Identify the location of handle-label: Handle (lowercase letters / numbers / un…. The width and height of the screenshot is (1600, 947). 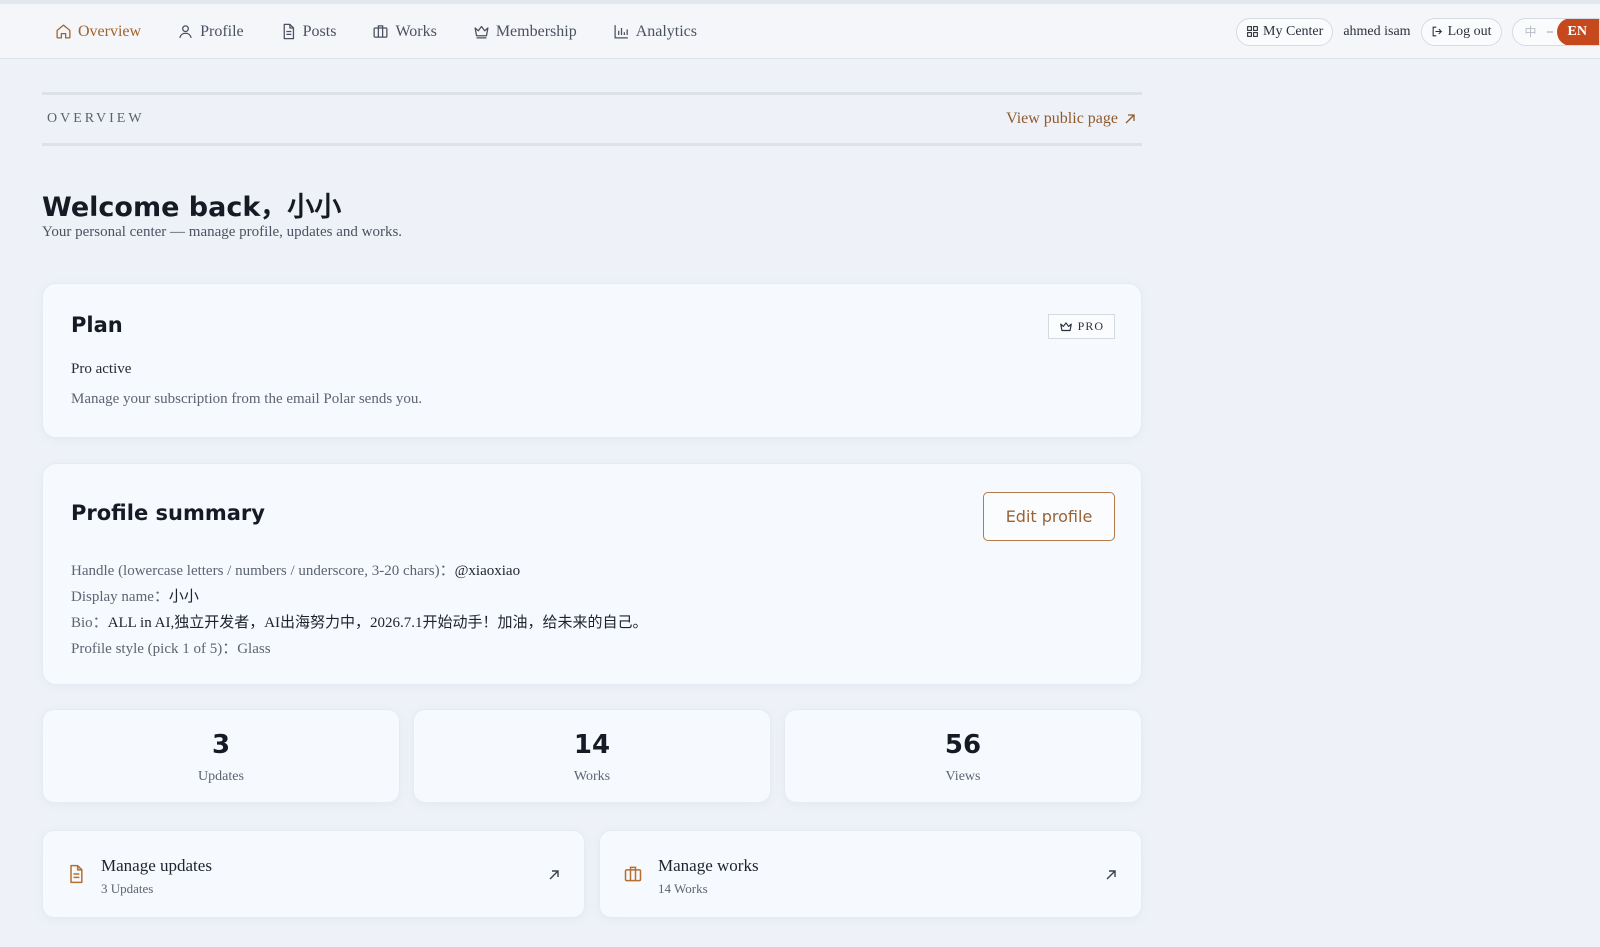
(263, 571).